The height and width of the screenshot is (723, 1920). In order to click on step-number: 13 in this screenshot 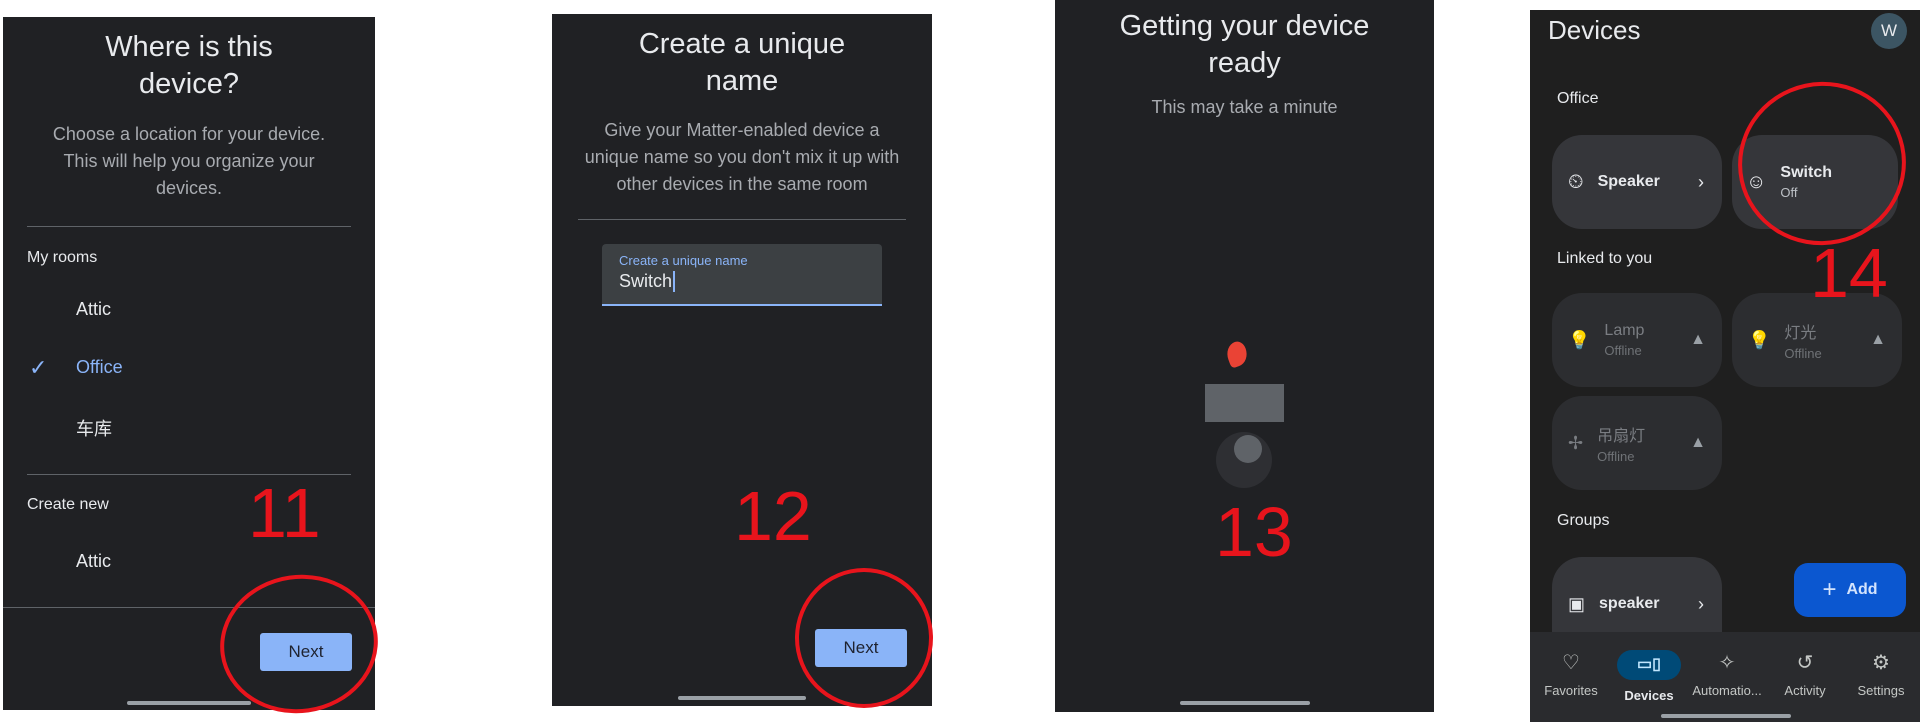, I will do `click(1254, 532)`.